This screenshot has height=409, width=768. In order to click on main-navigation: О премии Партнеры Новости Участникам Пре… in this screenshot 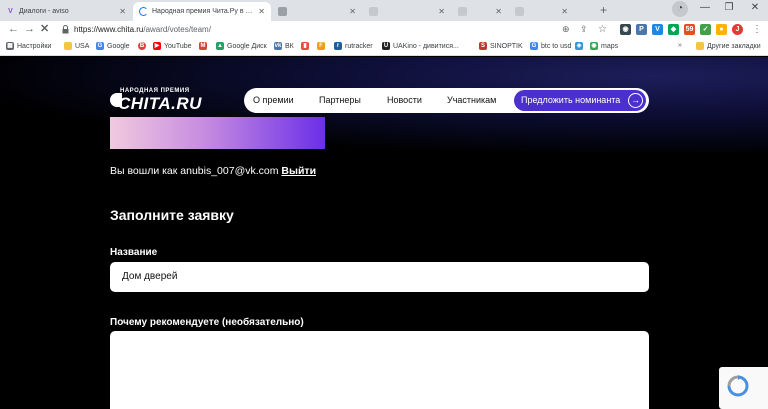, I will do `click(446, 100)`.